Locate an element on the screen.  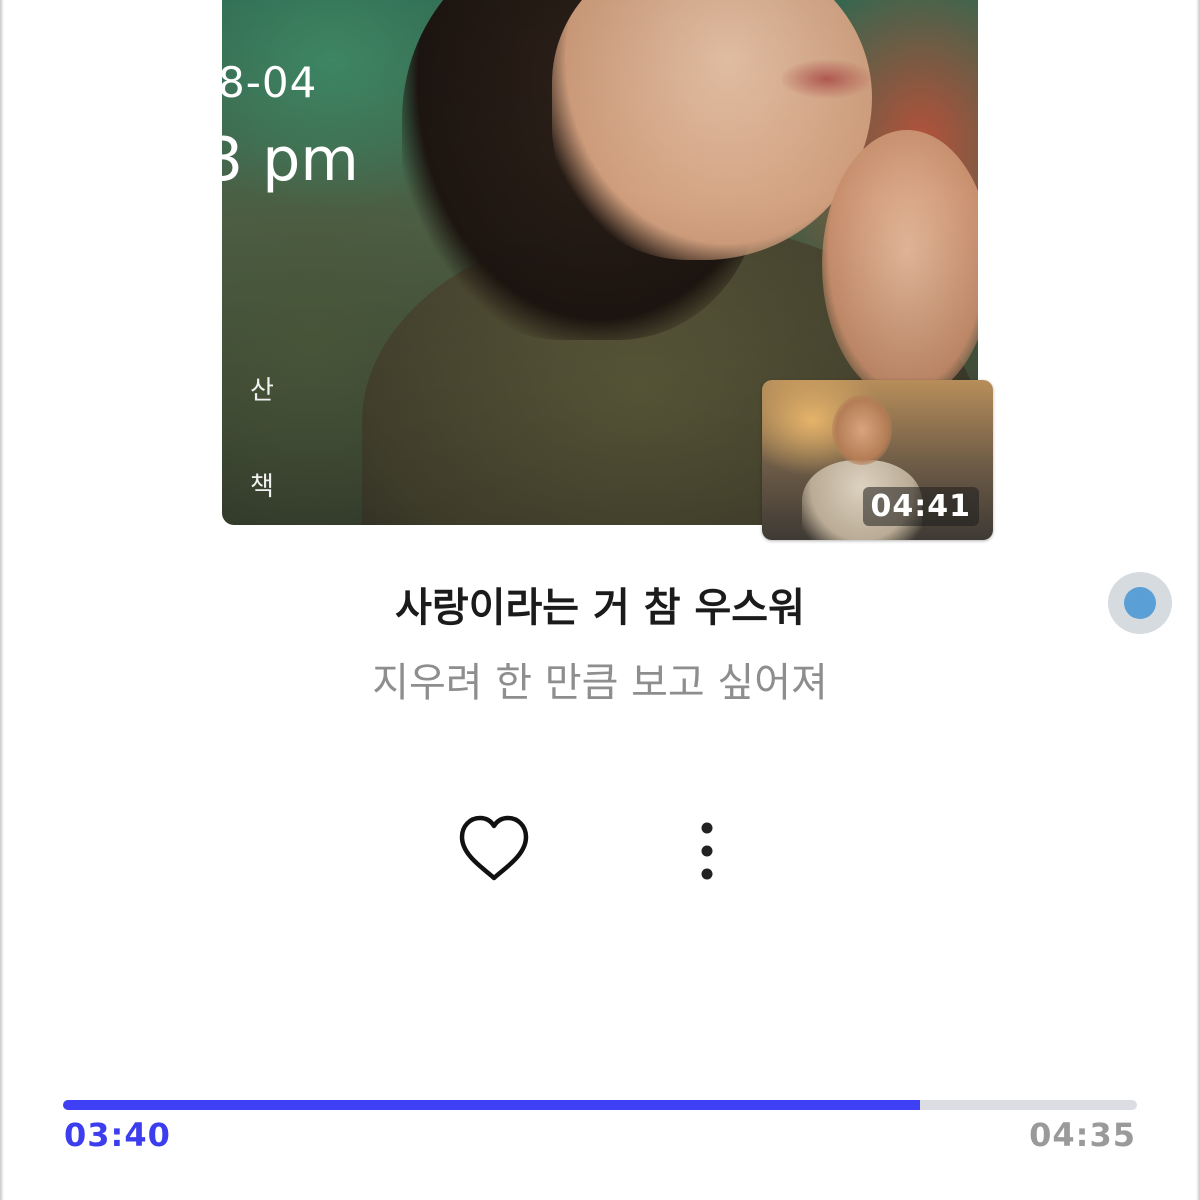
song-lyric-line: 지우려 한 만큼 보고 싶어져 is located at coordinates (600, 683).